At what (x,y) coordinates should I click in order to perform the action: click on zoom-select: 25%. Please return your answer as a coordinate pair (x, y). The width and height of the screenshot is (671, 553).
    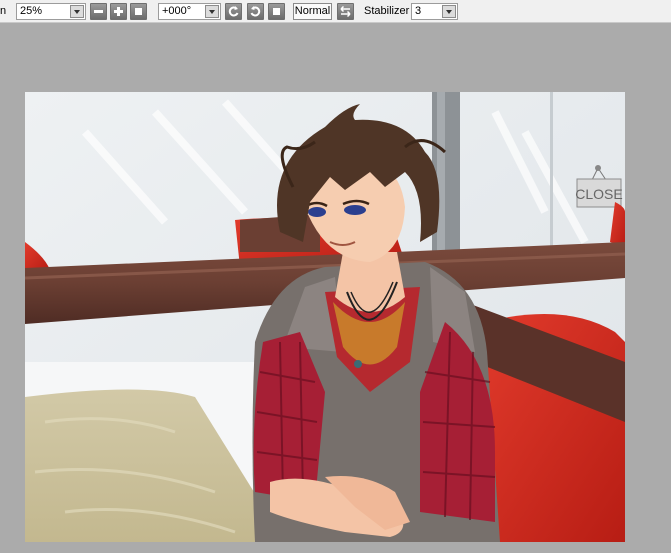
    Looking at the image, I should click on (51, 11).